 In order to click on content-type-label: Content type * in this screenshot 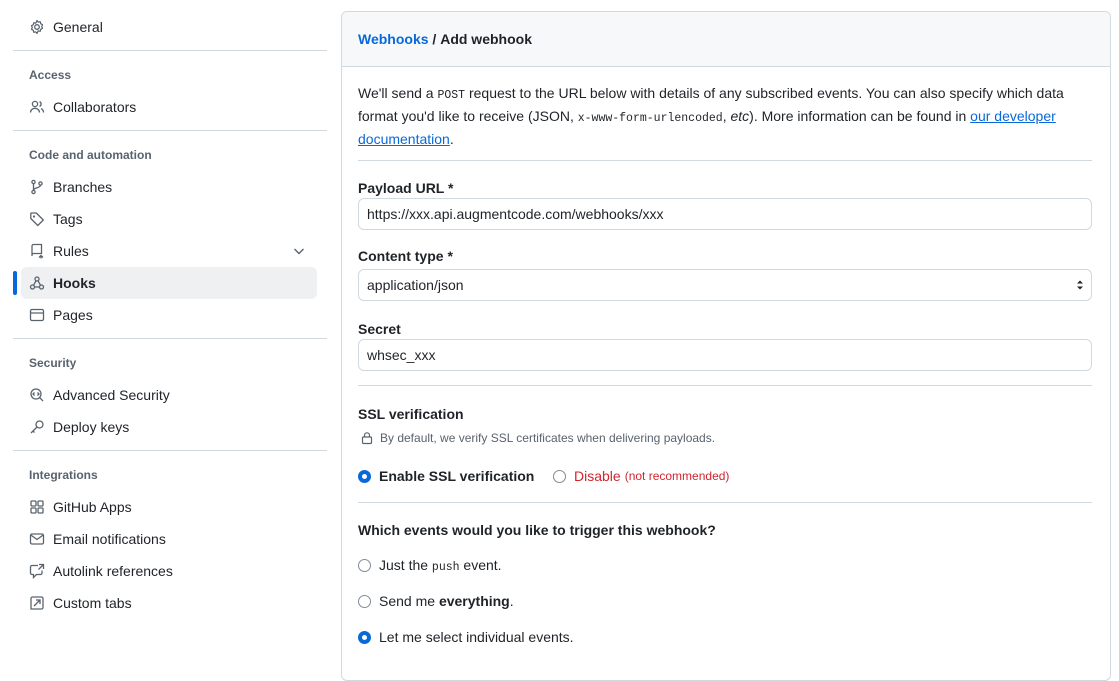, I will do `click(405, 256)`.